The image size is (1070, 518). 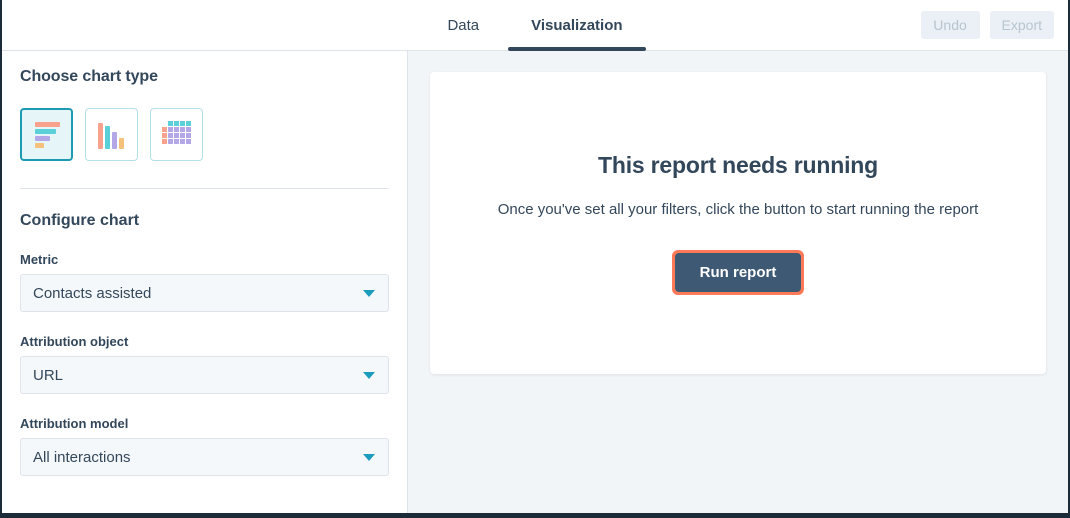 I want to click on horizontal-bar-chart-icon, so click(x=47, y=134).